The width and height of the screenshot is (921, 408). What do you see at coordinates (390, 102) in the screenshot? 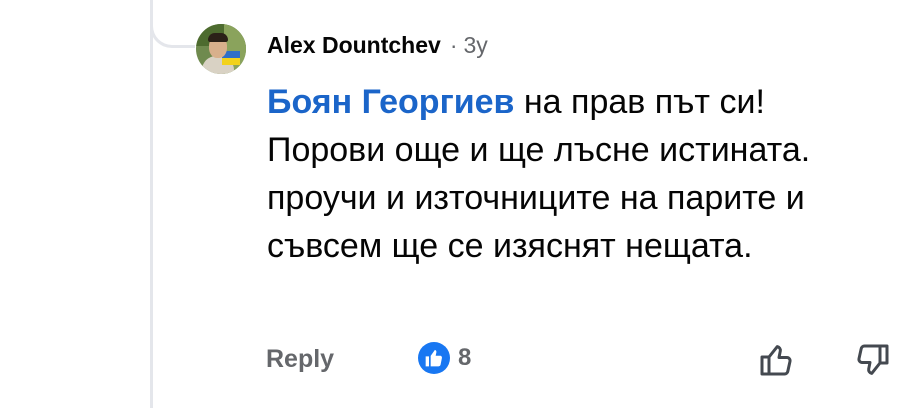
I see `mention-link: Боян Георгиев` at bounding box center [390, 102].